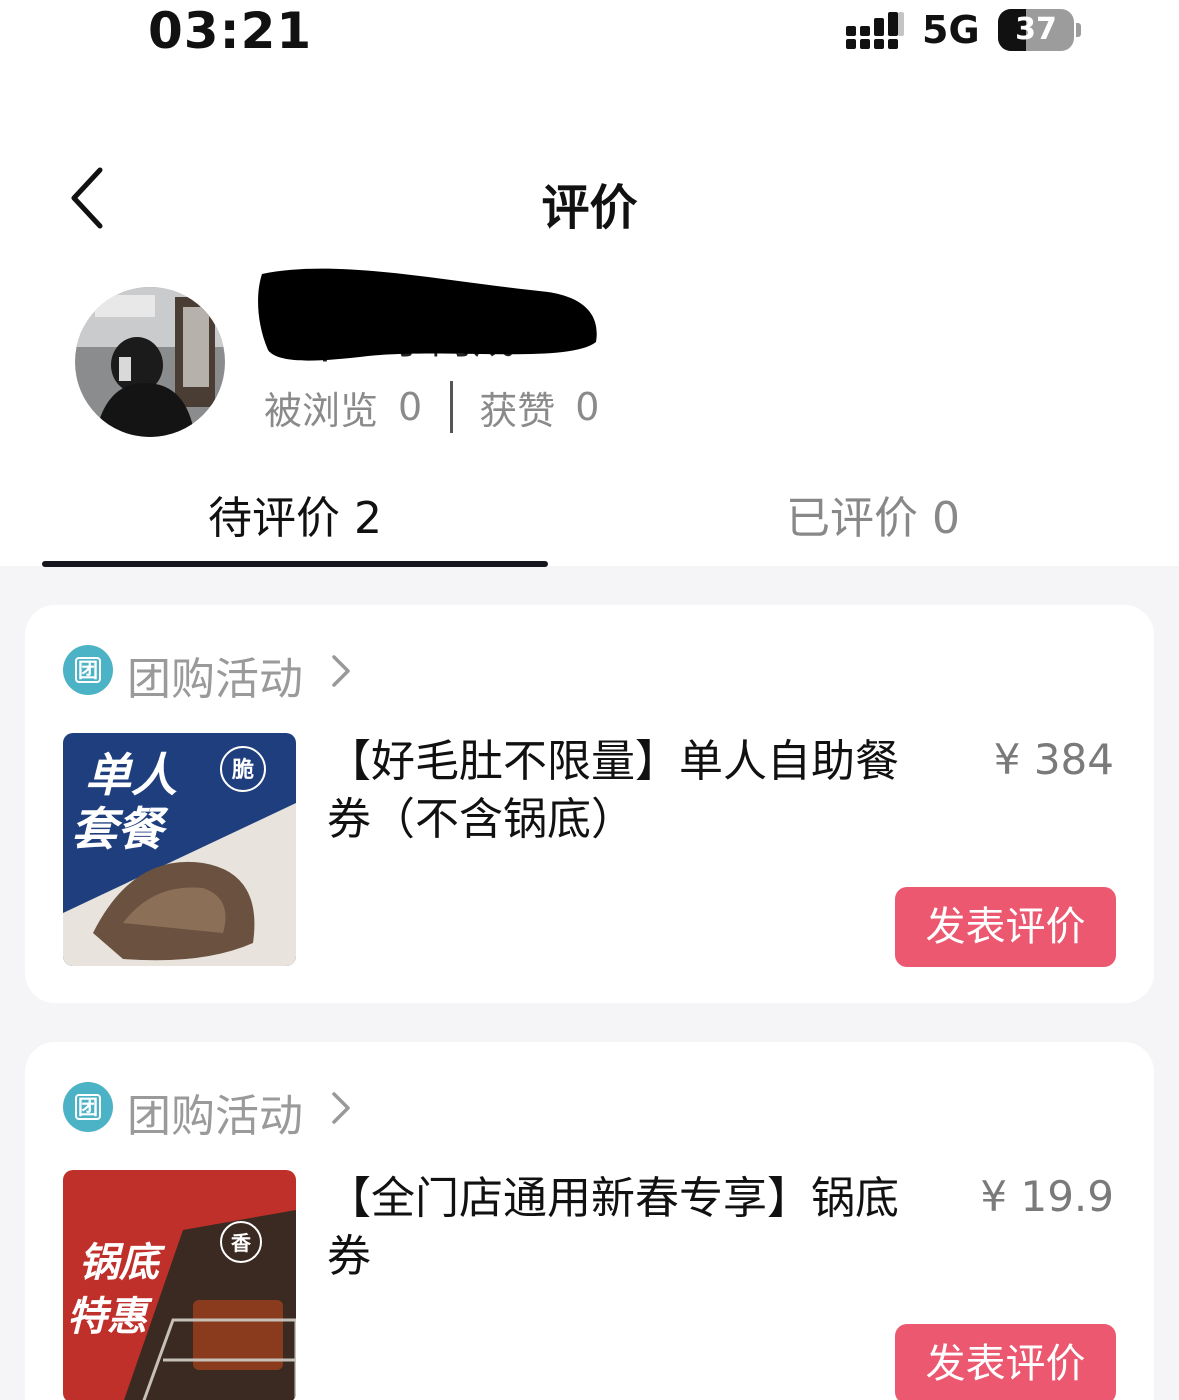 The height and width of the screenshot is (1400, 1179). Describe the element at coordinates (951, 30) in the screenshot. I see `network-label: 5G` at that location.